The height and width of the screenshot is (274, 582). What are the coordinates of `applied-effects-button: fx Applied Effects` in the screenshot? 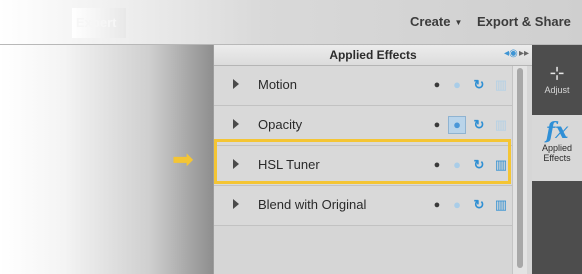 It's located at (557, 148).